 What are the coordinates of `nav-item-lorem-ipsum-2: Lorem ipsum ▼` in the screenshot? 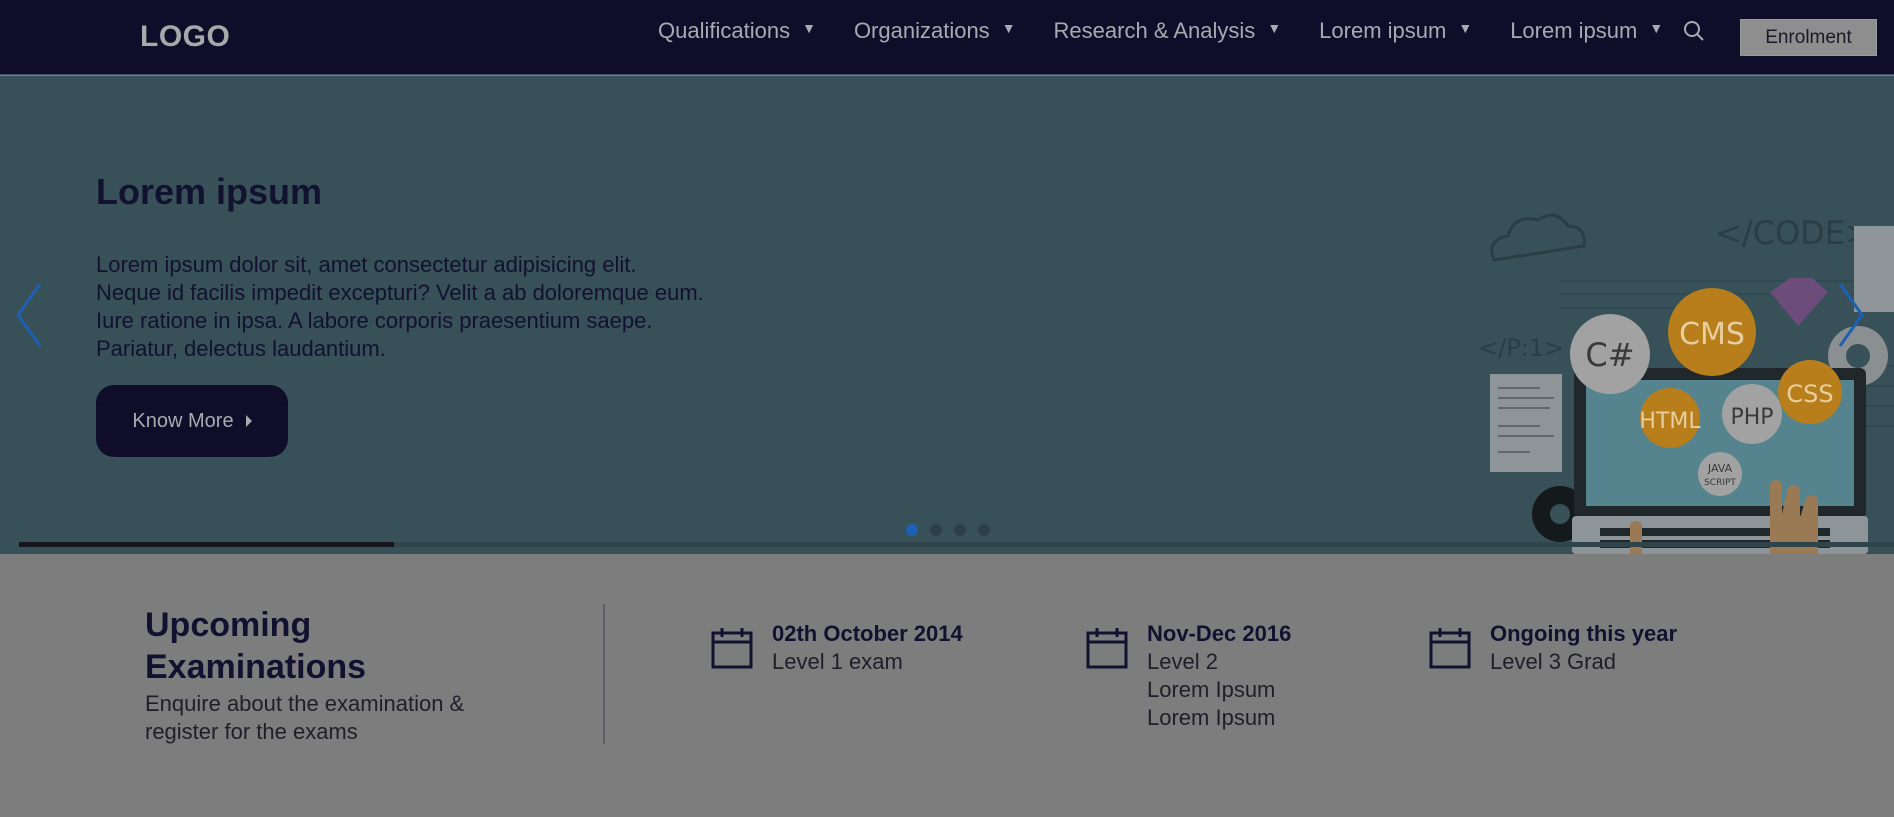 It's located at (1586, 31).